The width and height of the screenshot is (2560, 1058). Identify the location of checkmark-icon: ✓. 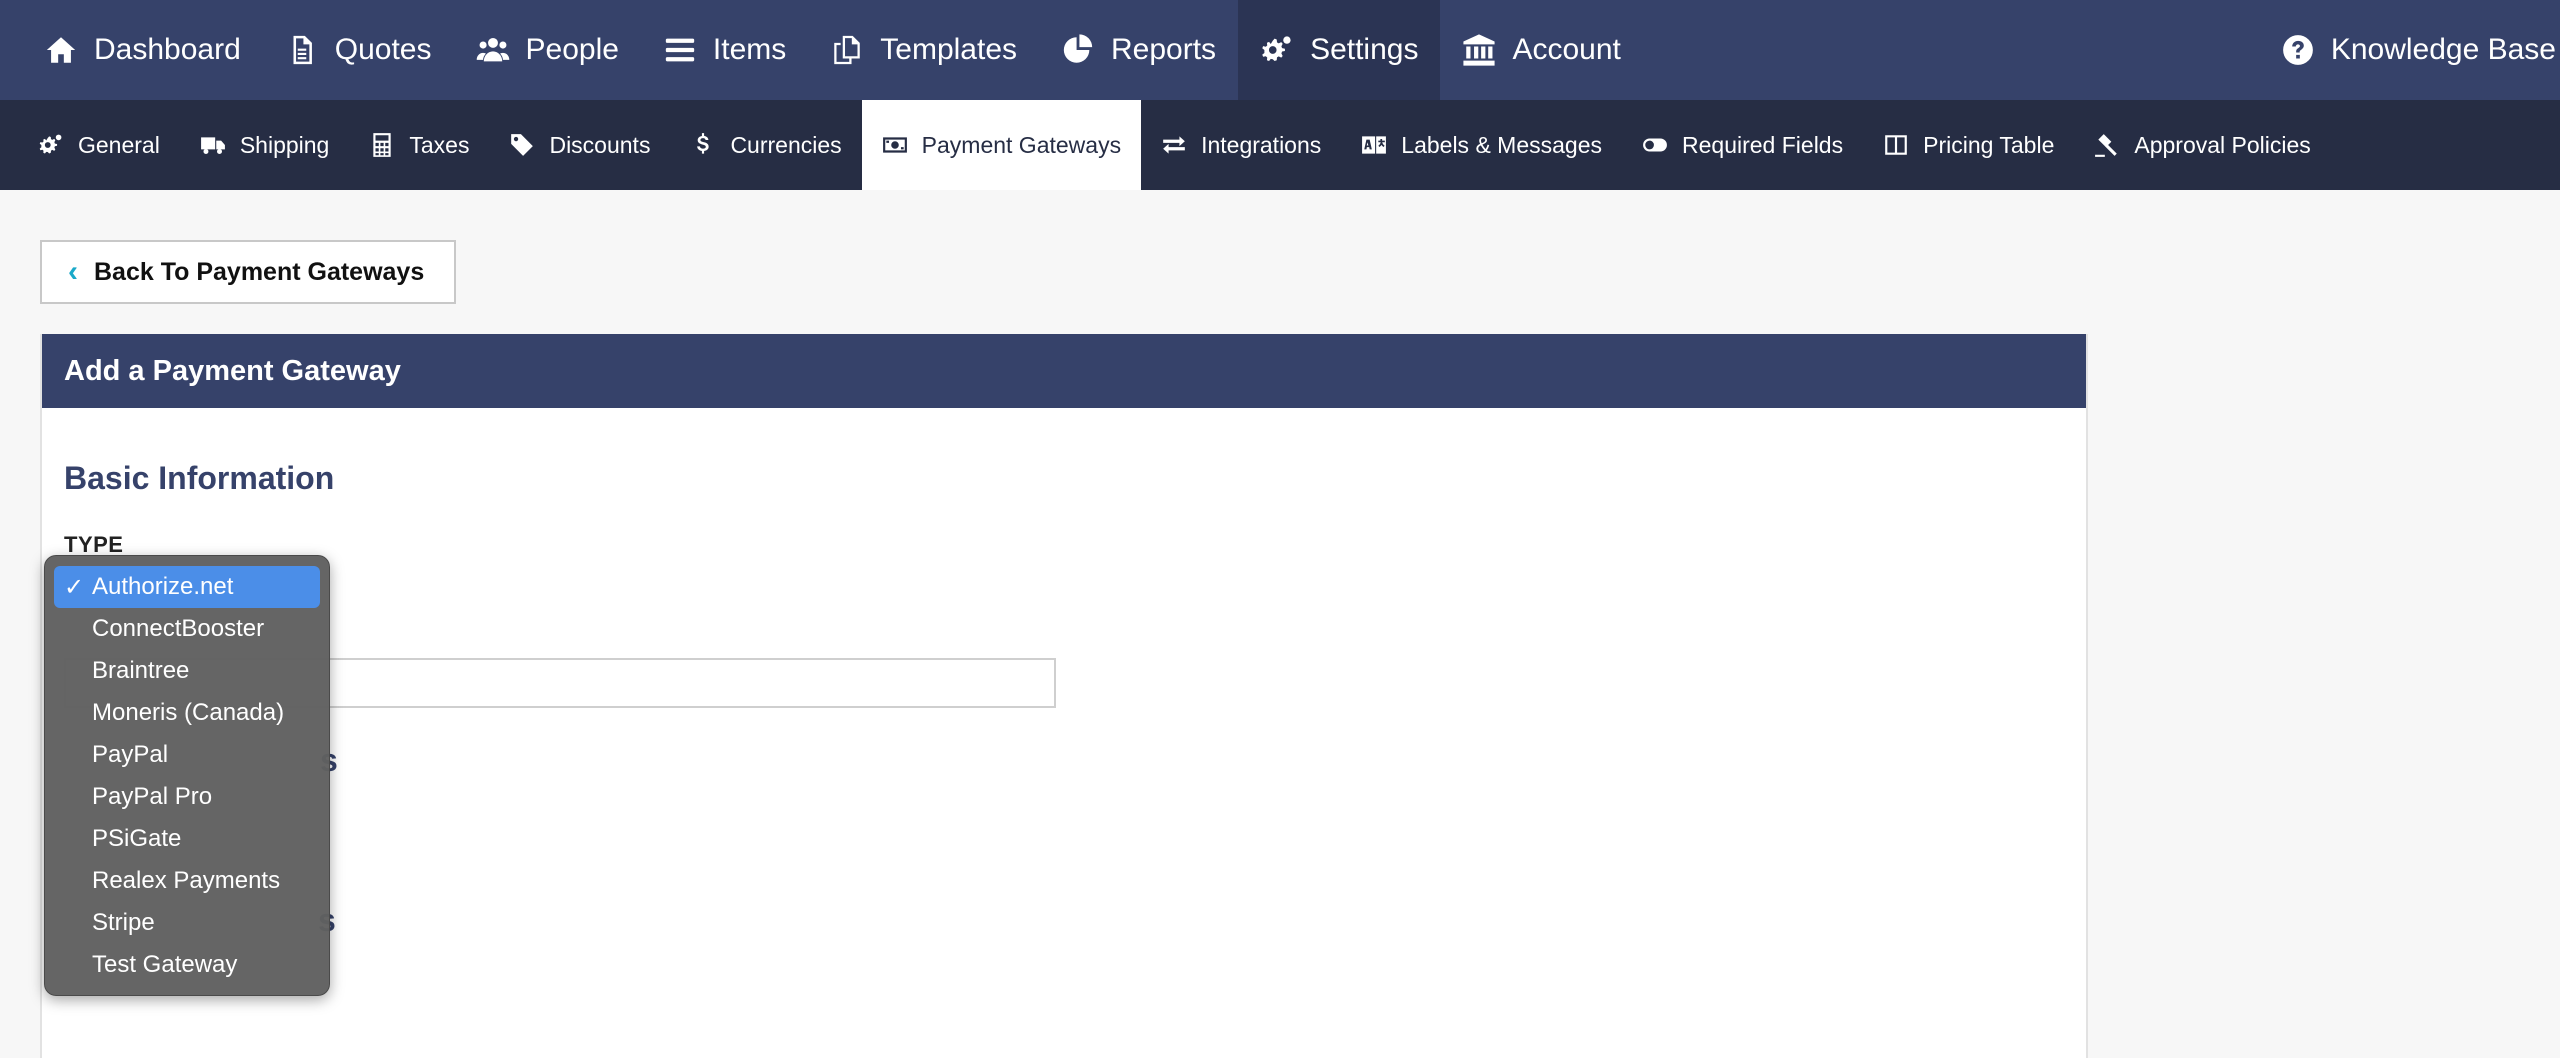
(74, 587).